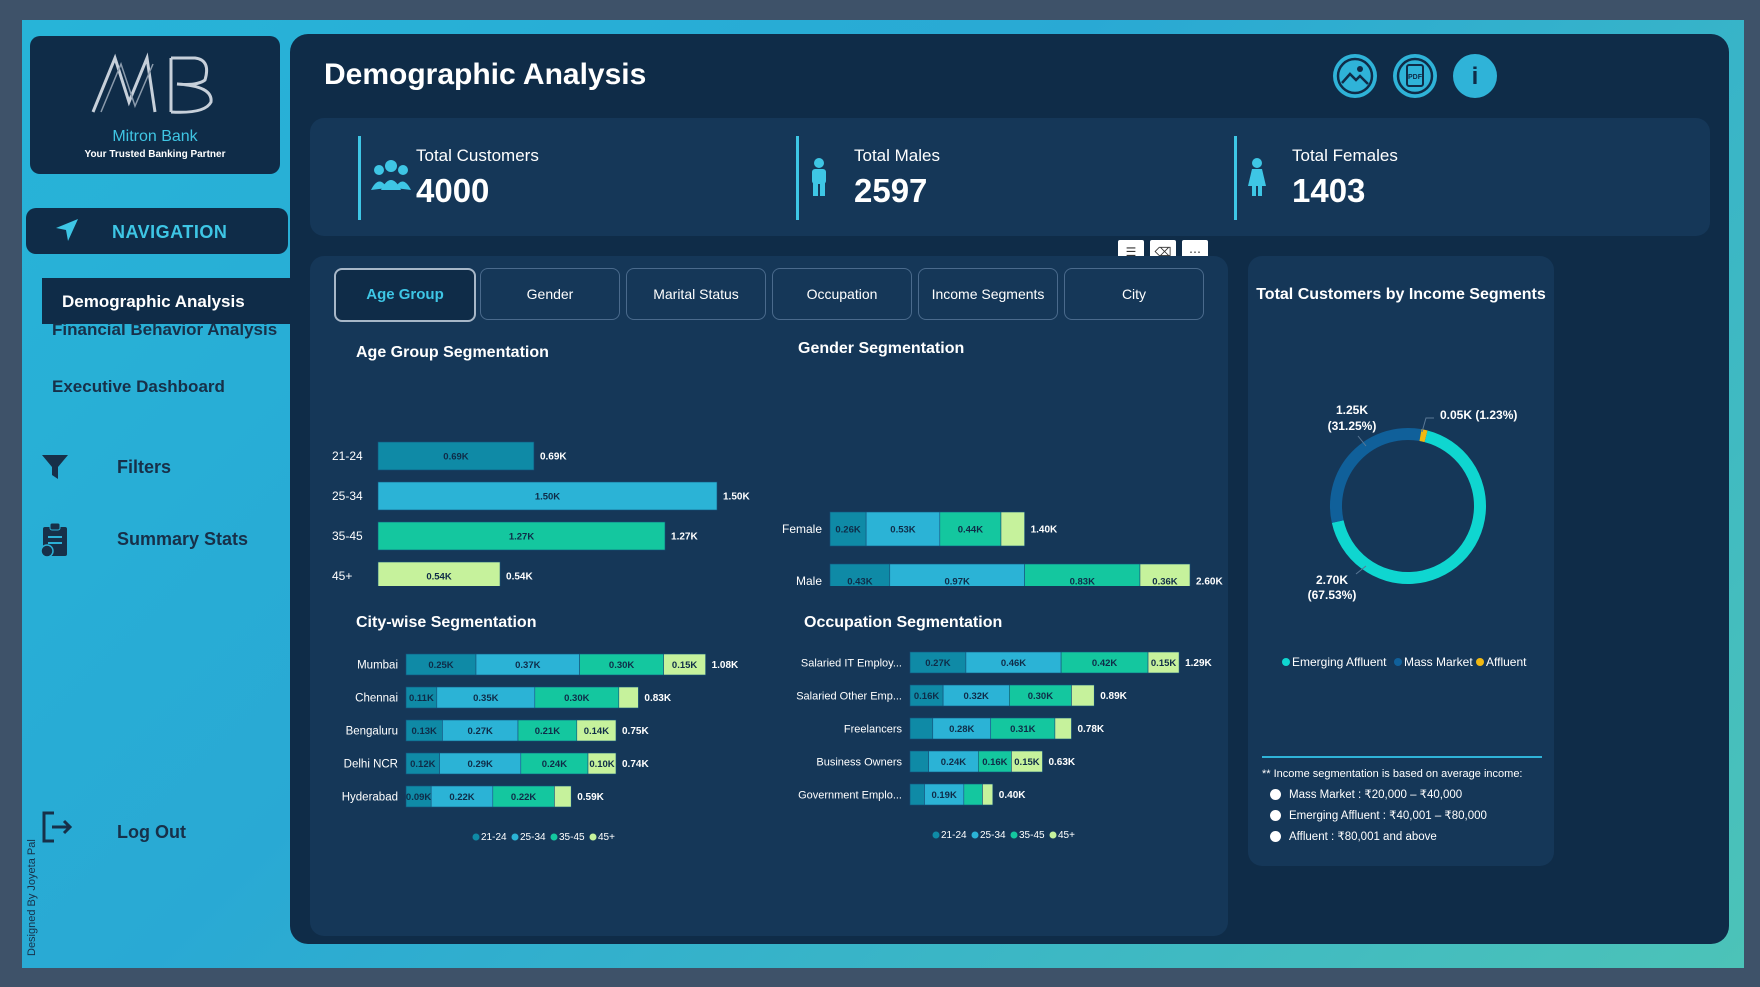  I want to click on category-label: Business Owners, so click(859, 763).